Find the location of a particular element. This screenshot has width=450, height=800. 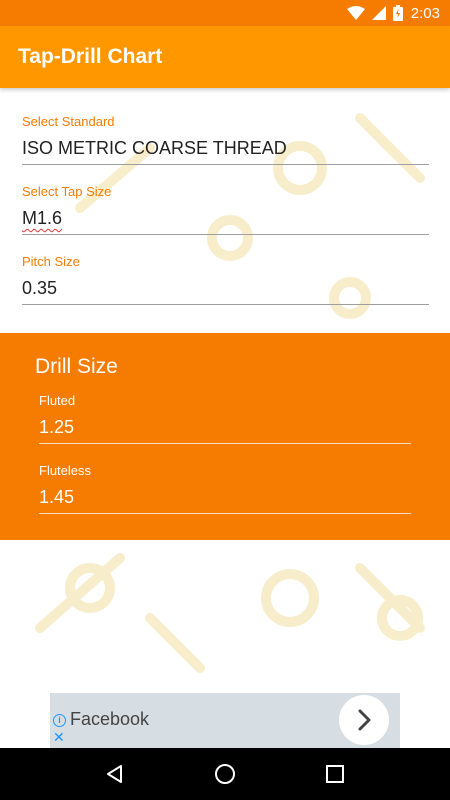

chevron-right-icon is located at coordinates (364, 720).